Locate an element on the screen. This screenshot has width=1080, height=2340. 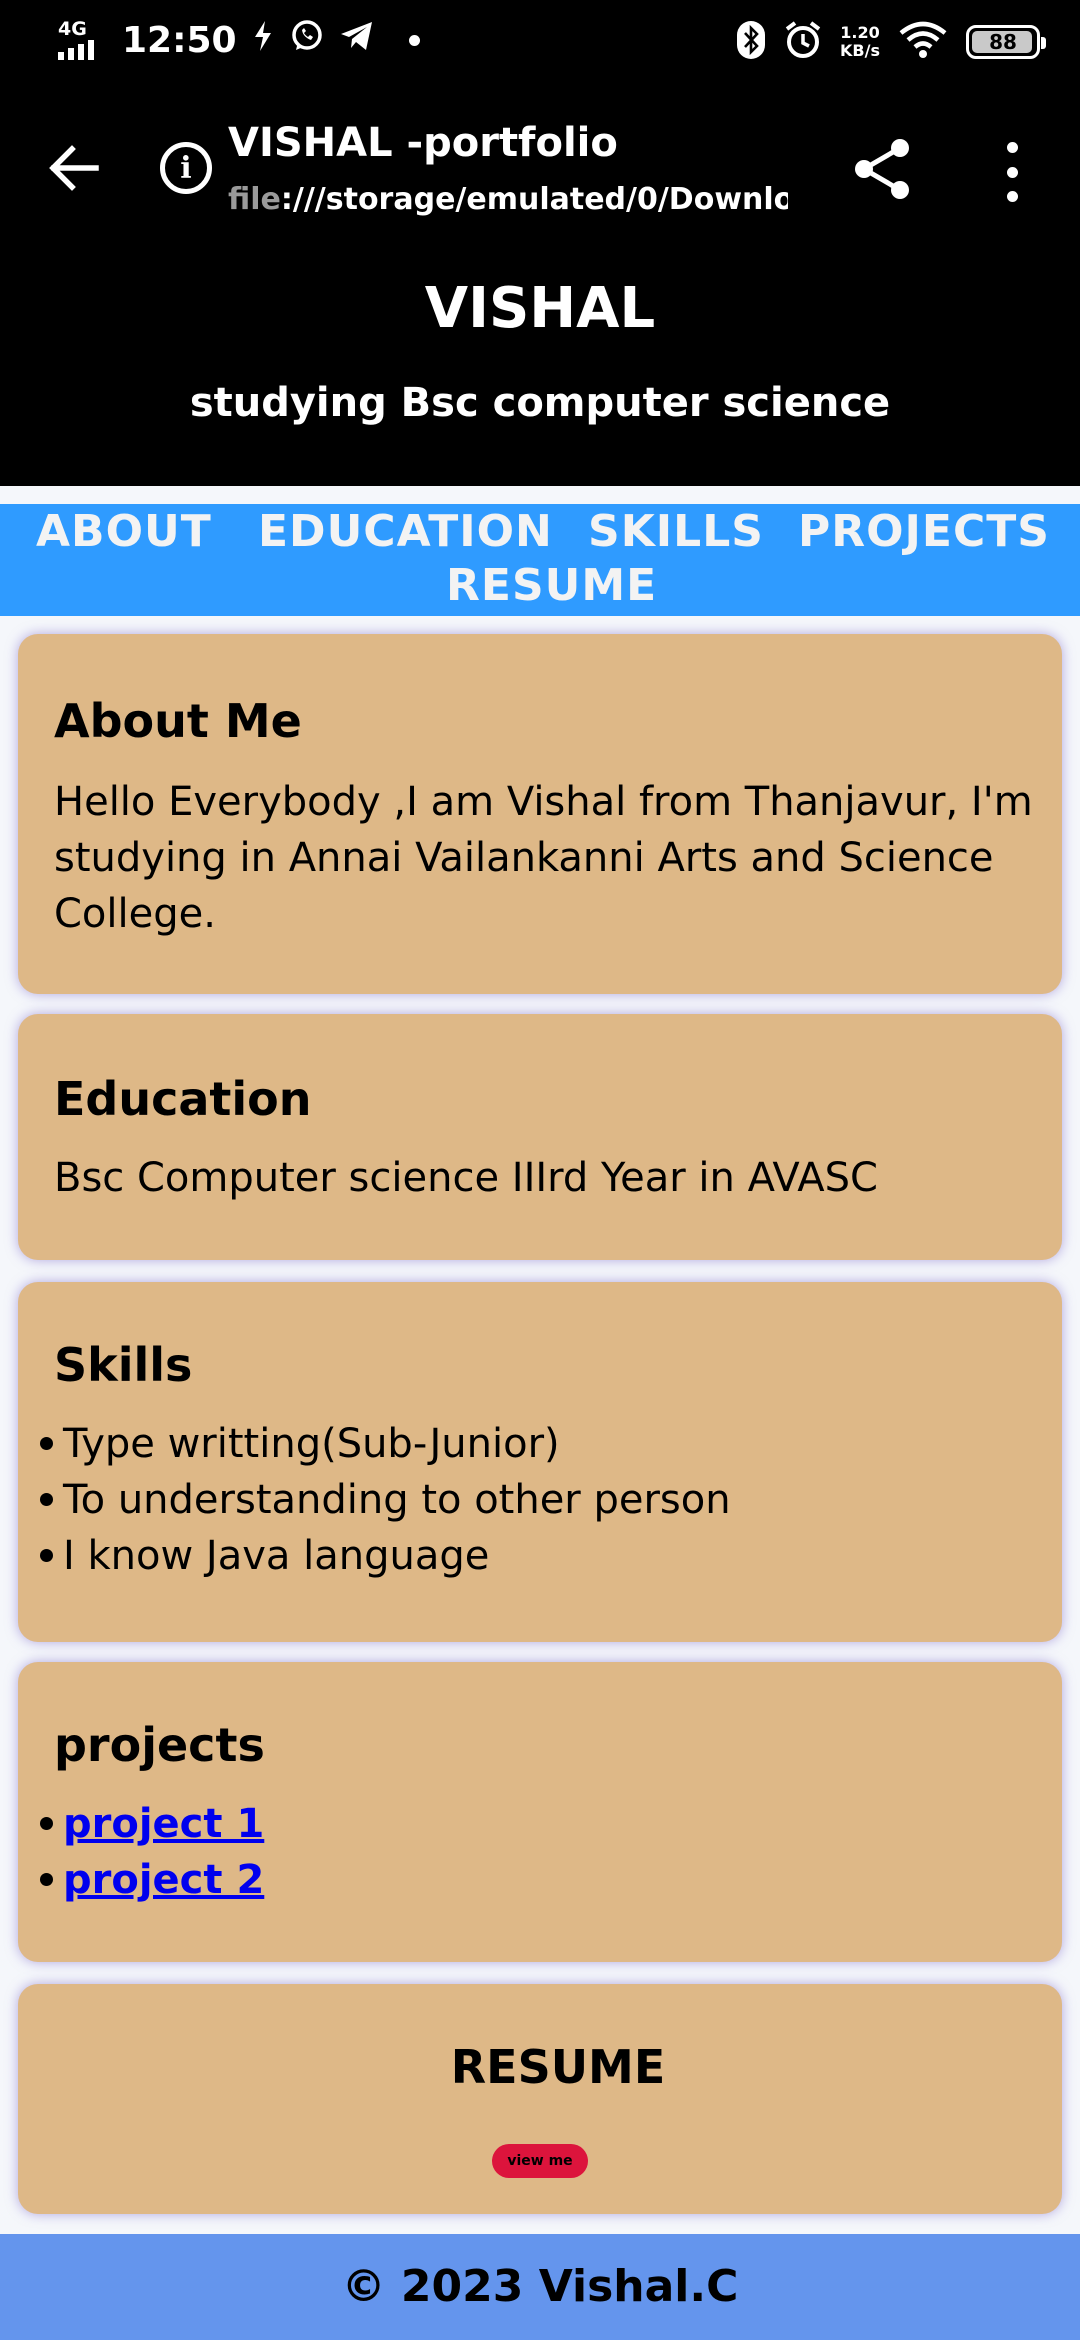
nav-link-education: EDUCATION is located at coordinates (405, 531).